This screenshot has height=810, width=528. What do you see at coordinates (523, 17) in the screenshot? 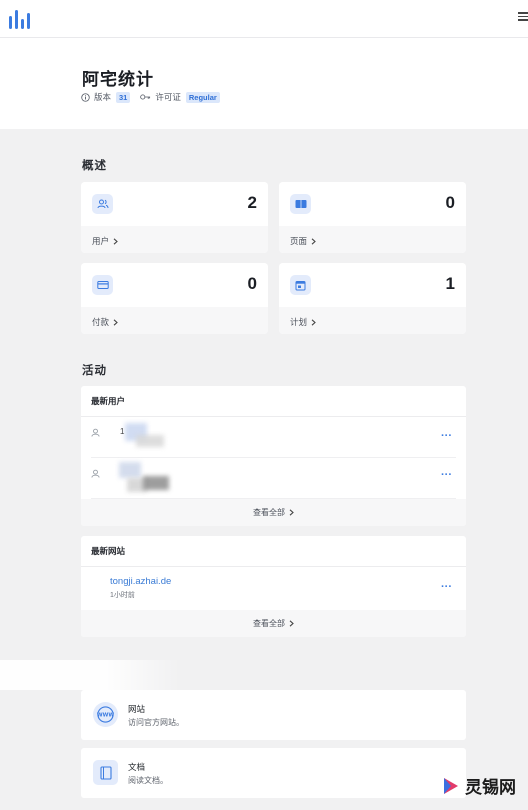
I see `hamburger-menu-icon` at bounding box center [523, 17].